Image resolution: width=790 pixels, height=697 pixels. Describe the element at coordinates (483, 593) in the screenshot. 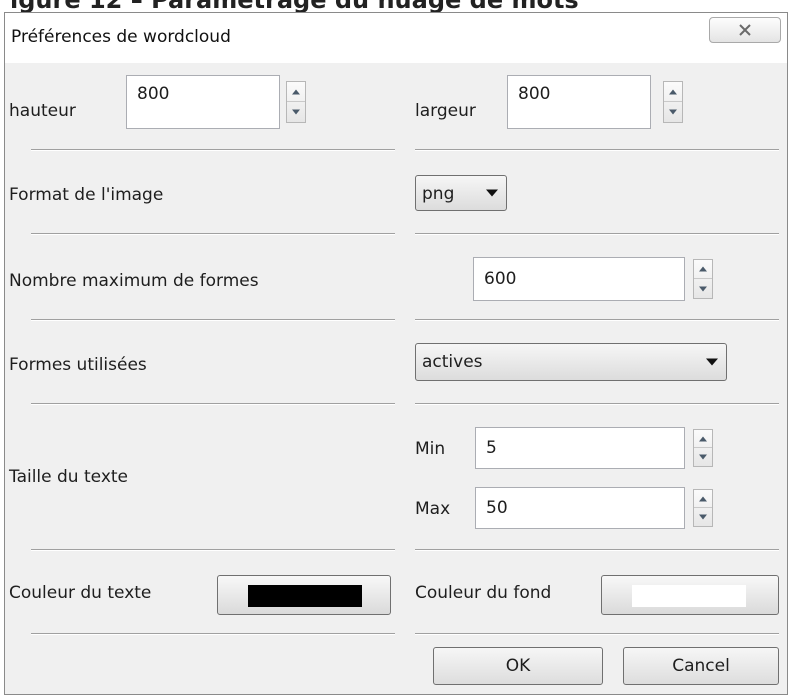

I see `background-color-label: Couleur du fond` at that location.